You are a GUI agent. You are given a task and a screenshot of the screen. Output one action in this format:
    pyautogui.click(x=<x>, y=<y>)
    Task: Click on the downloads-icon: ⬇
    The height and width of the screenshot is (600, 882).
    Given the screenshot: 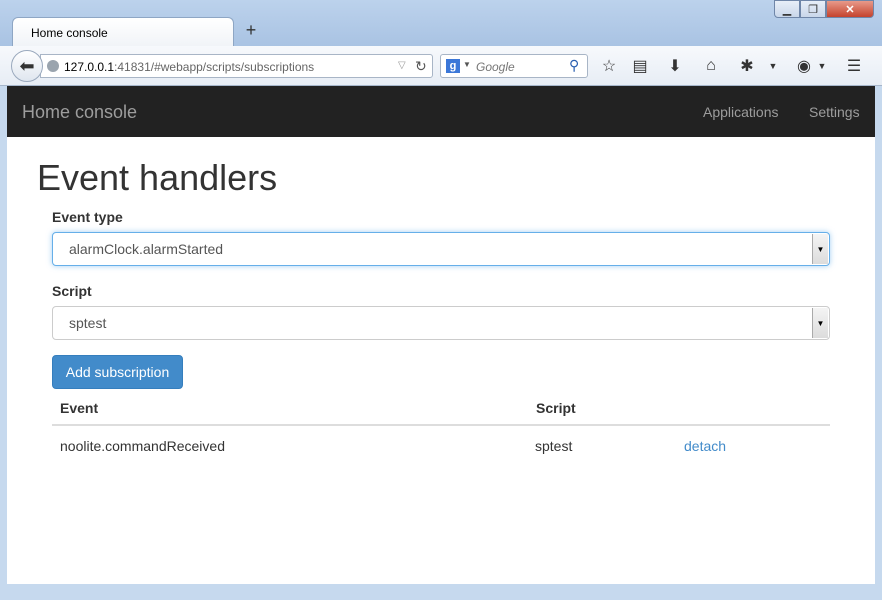 What is the action you would take?
    pyautogui.click(x=675, y=66)
    